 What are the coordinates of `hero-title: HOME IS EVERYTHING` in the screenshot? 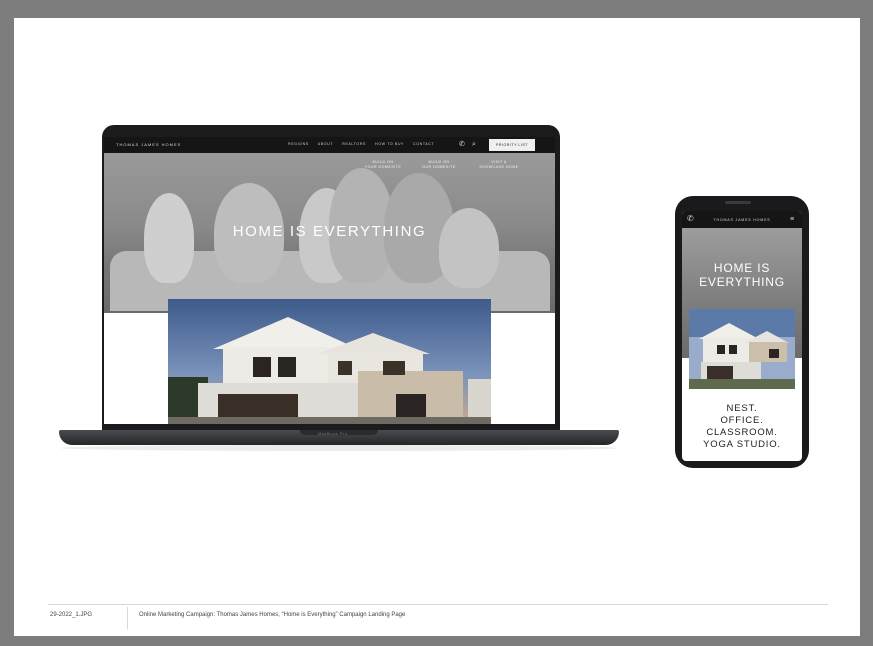 It's located at (329, 231).